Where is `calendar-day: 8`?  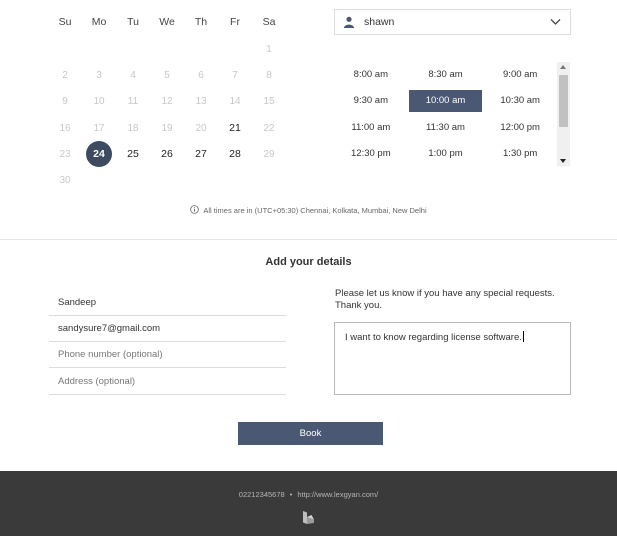 calendar-day: 8 is located at coordinates (269, 75).